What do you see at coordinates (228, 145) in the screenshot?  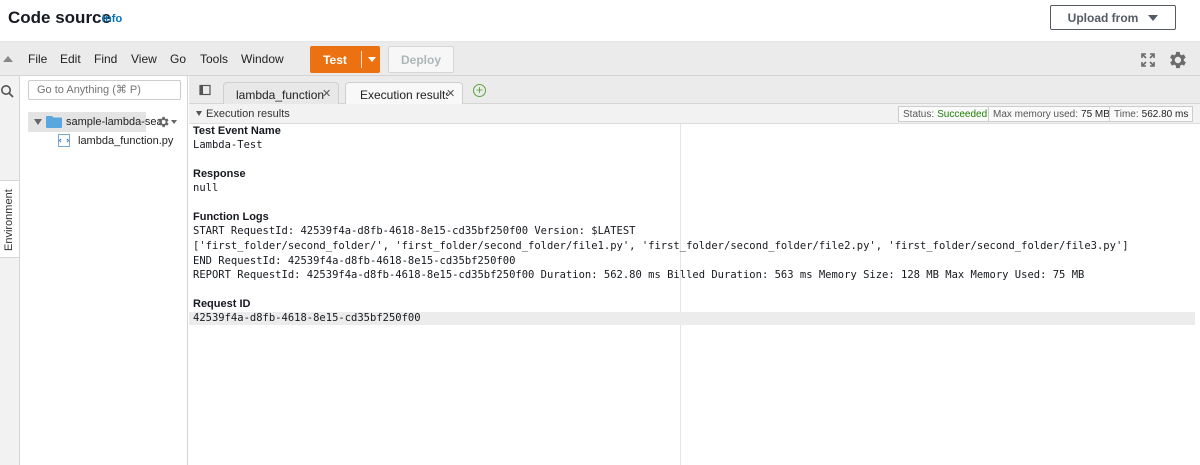 I see `test-event-value: Lambda-Test` at bounding box center [228, 145].